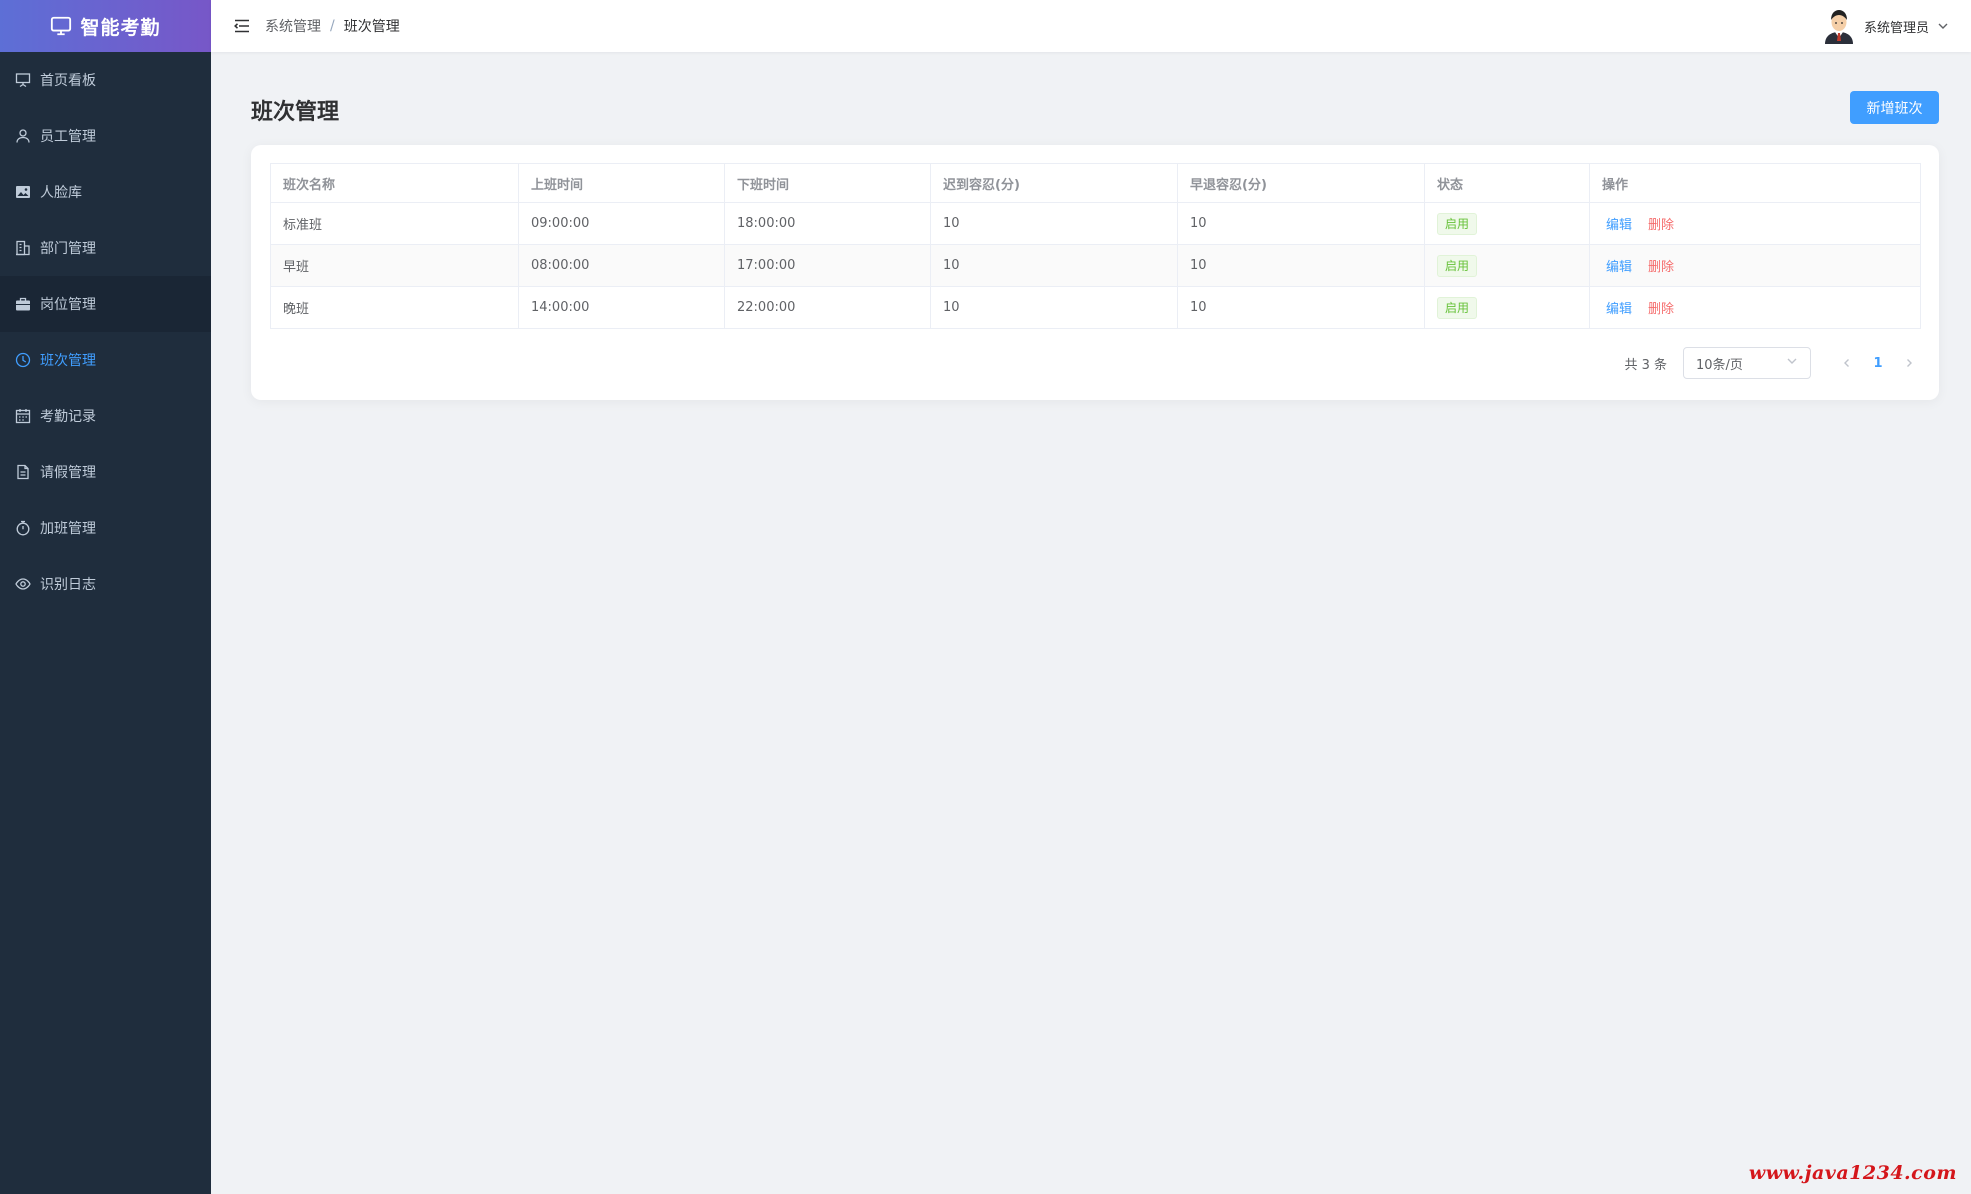 The width and height of the screenshot is (1971, 1194). Describe the element at coordinates (105, 472) in the screenshot. I see `sidebar-item-7: 请假管理` at that location.